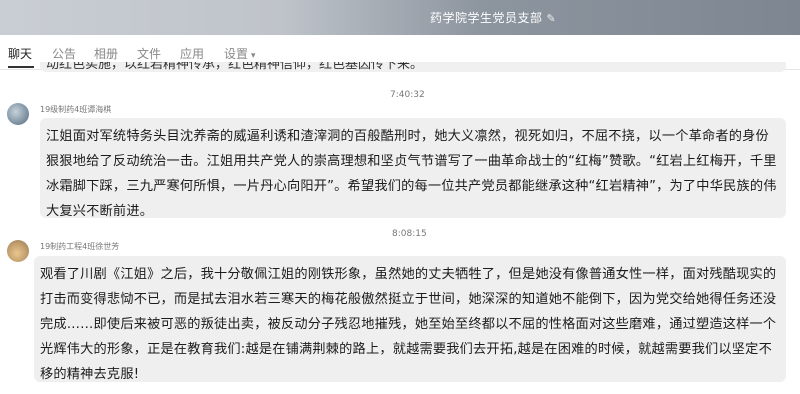 Image resolution: width=800 pixels, height=394 pixels. I want to click on tab-apps: 应用, so click(192, 53).